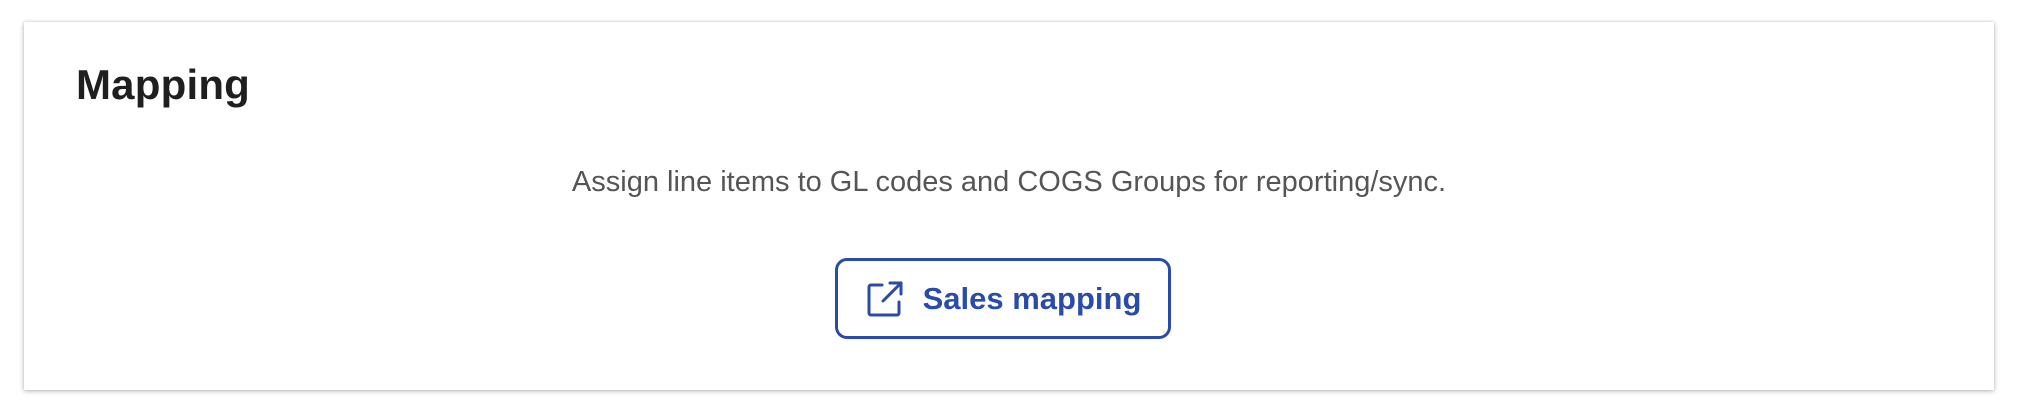 This screenshot has width=2018, height=416. Describe the element at coordinates (163, 84) in the screenshot. I see `card-title: Mapping` at that location.